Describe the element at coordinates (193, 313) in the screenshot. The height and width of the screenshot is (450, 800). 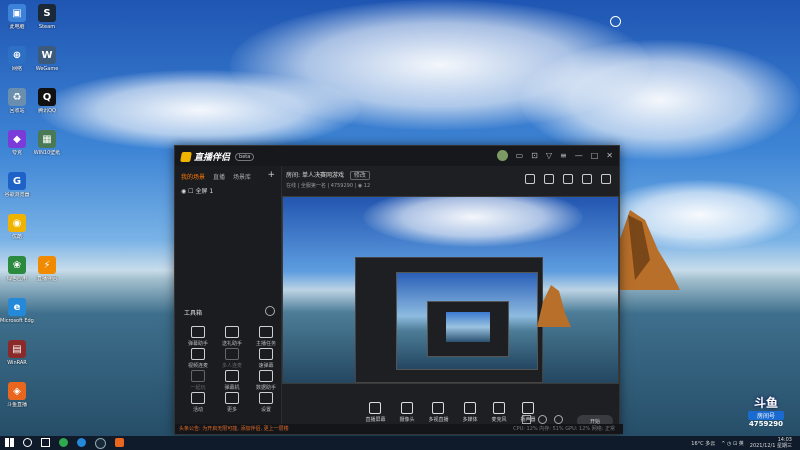
I see `toolbox-header: 工具箱` at that location.